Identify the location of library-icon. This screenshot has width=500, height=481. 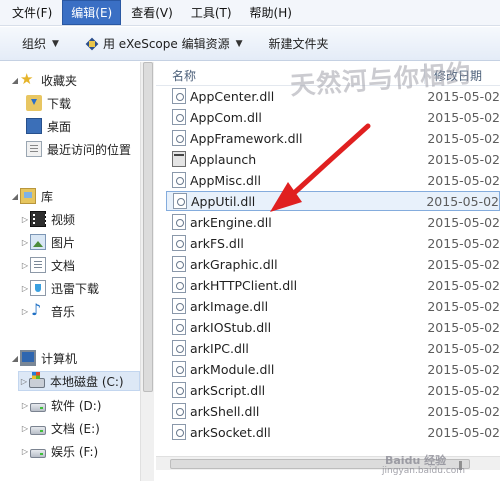
(28, 196).